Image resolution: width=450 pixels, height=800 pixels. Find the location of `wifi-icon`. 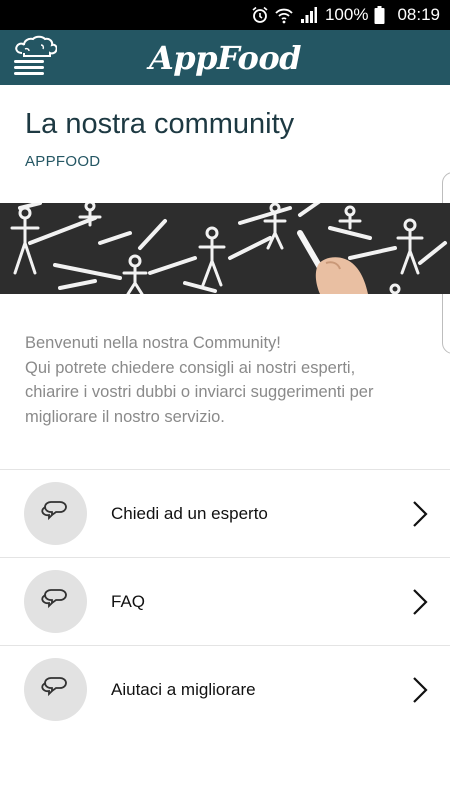

wifi-icon is located at coordinates (284, 15).